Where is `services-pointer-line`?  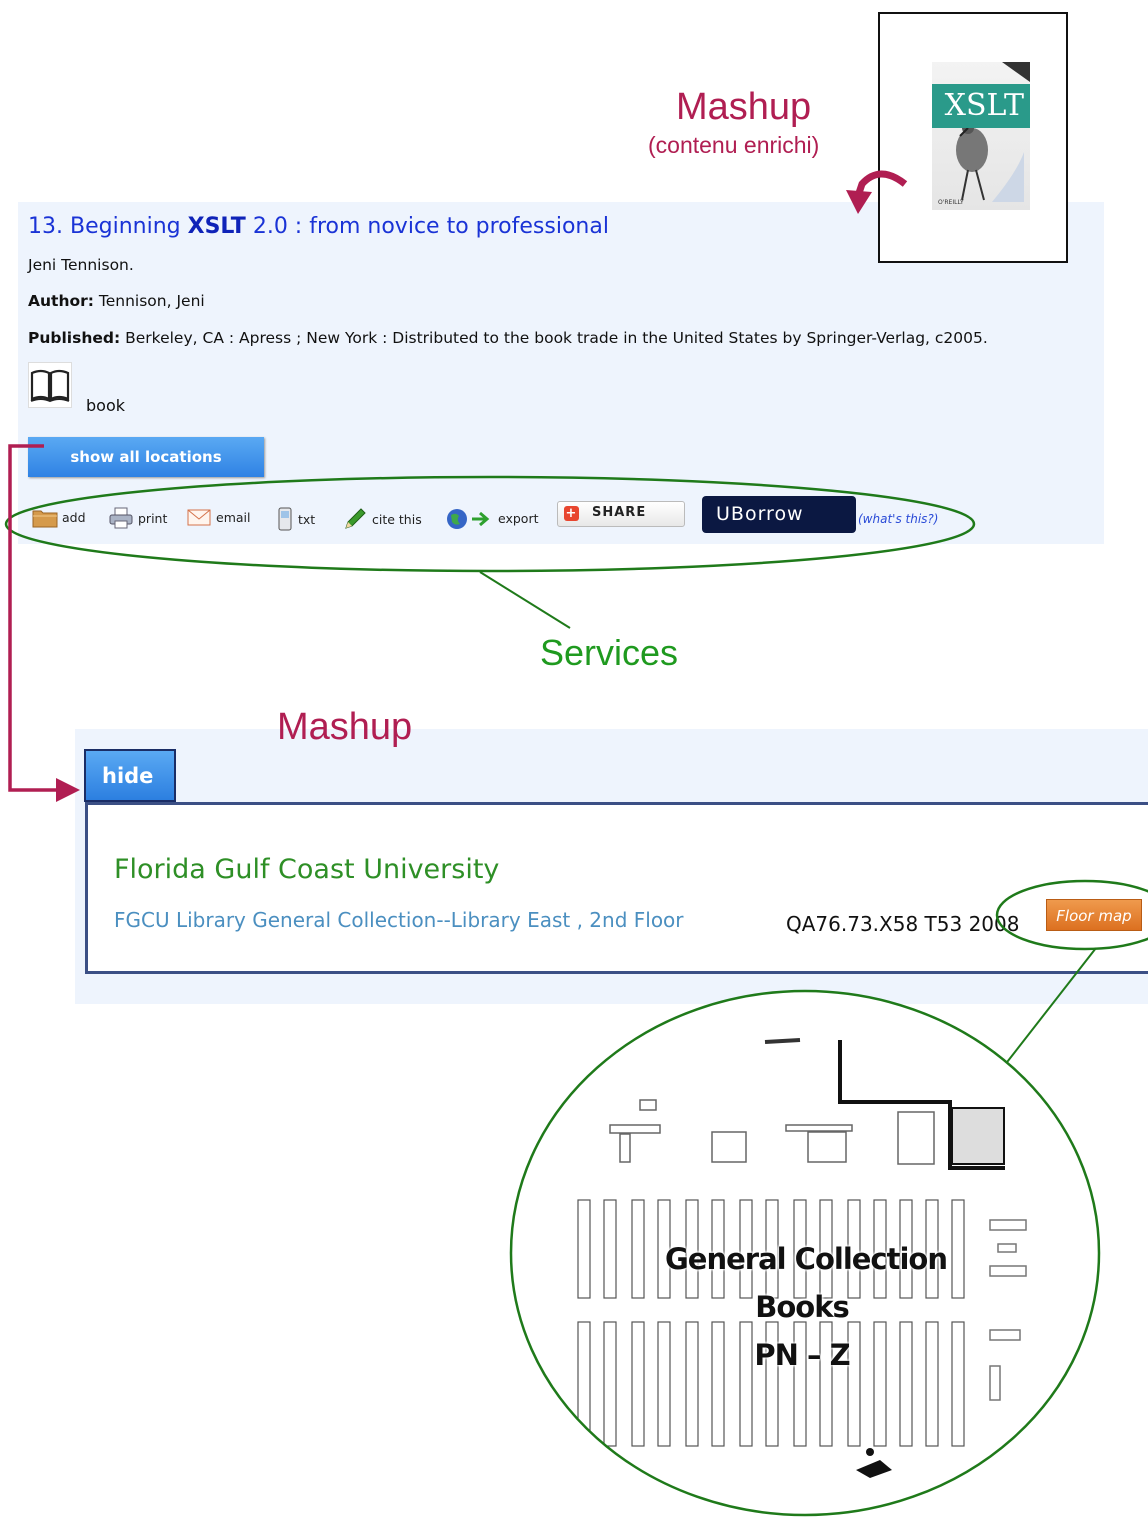 services-pointer-line is located at coordinates (525, 600).